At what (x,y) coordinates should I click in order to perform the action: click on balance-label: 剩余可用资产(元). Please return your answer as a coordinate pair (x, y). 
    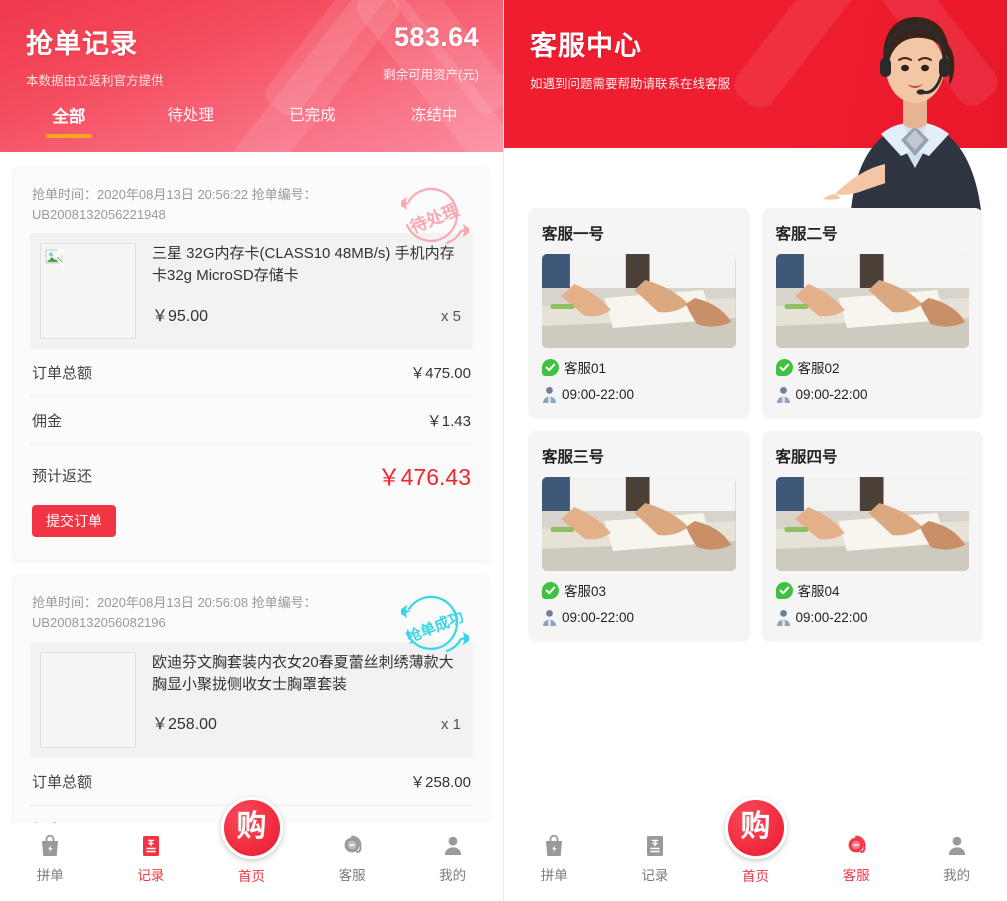
    Looking at the image, I should click on (431, 75).